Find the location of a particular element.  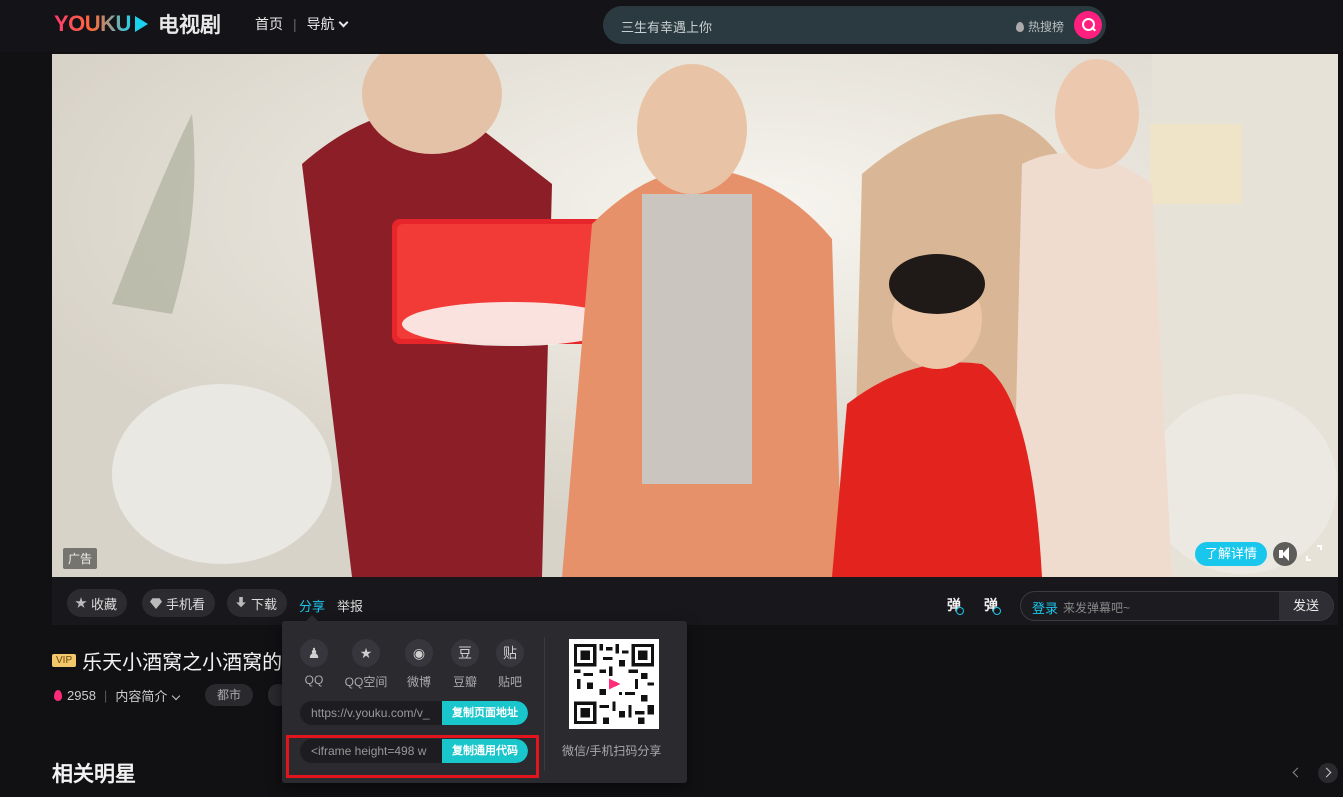

douban-icon: 豆 is located at coordinates (465, 653).